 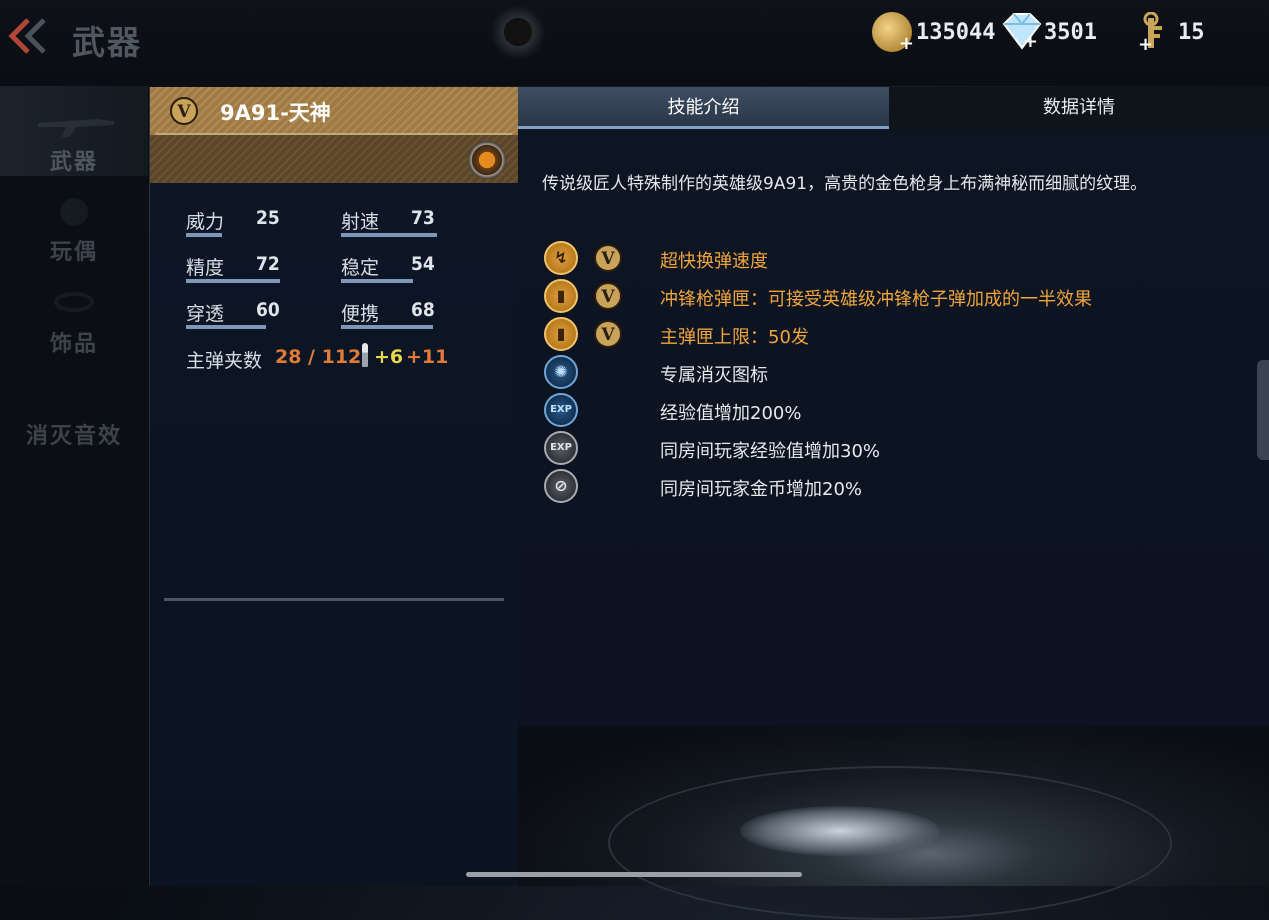 I want to click on skill-text: 专属消灭图标, so click(x=714, y=375).